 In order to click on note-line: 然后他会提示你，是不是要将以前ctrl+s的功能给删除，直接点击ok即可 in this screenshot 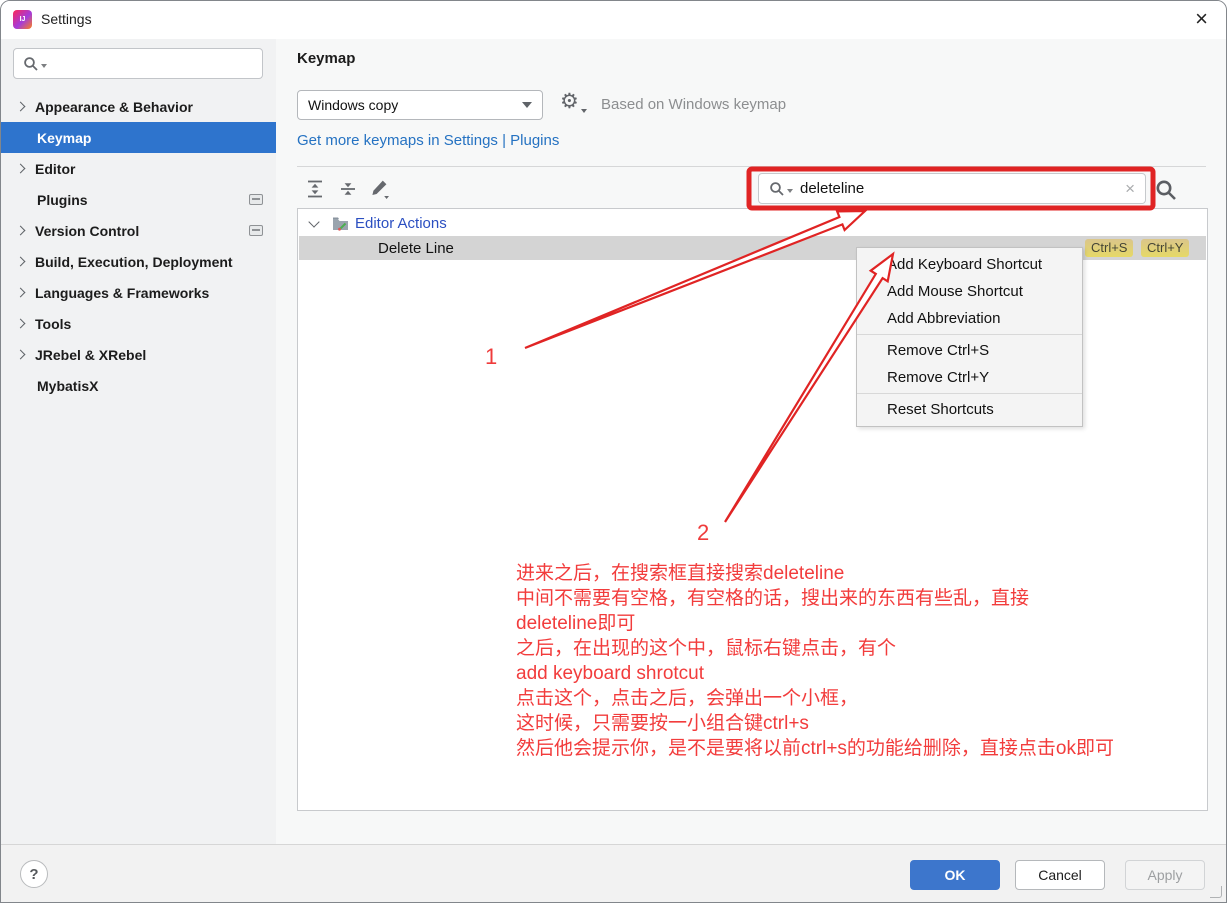, I will do `click(815, 748)`.